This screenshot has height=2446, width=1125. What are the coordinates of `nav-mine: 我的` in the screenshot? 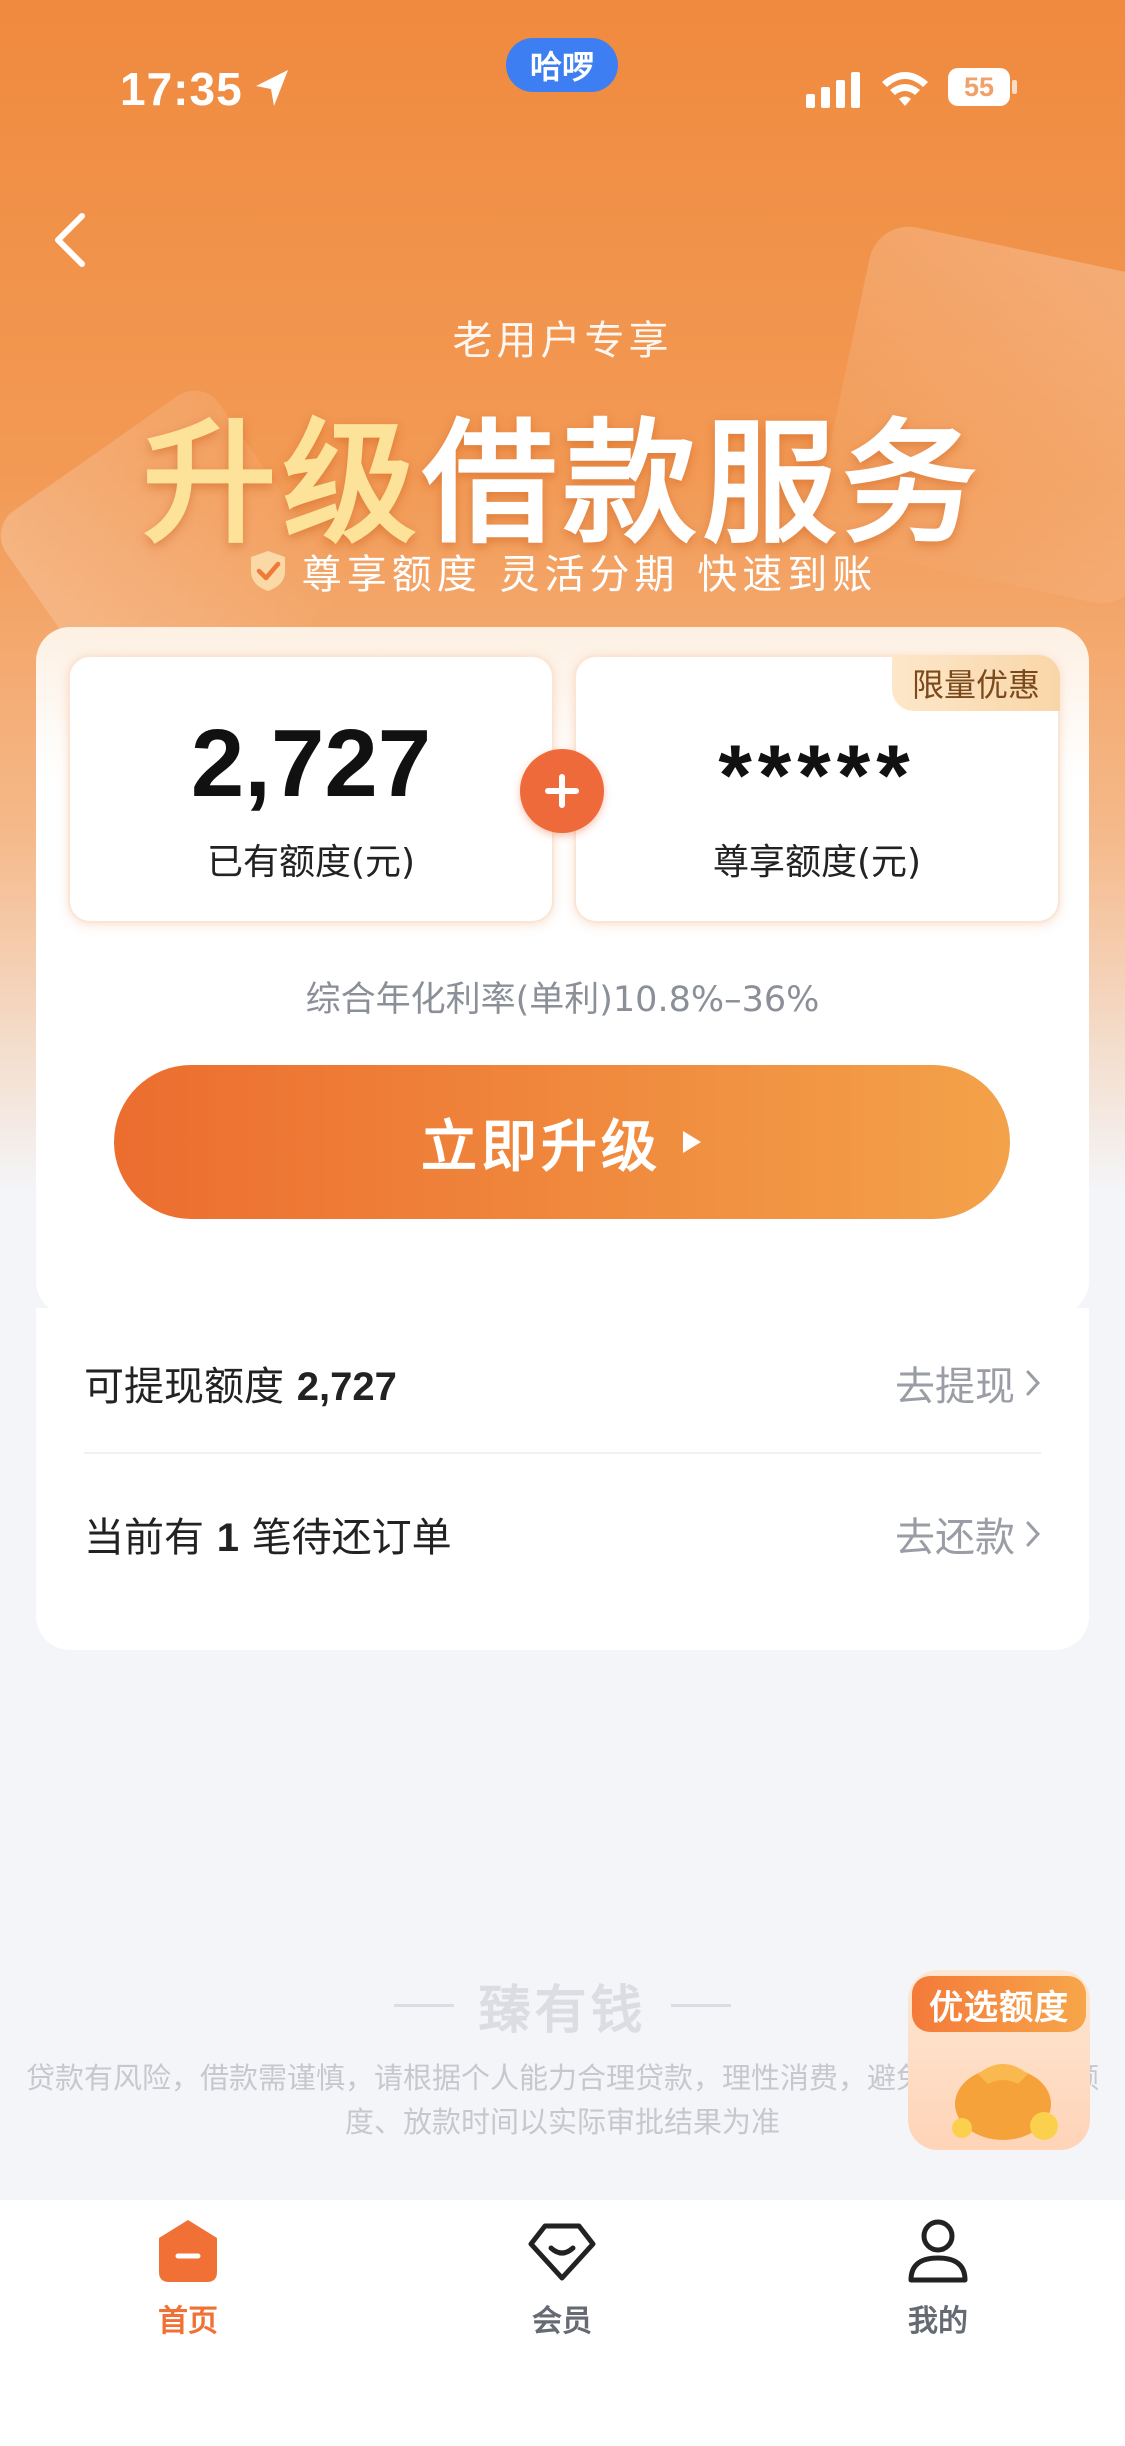 It's located at (938, 2286).